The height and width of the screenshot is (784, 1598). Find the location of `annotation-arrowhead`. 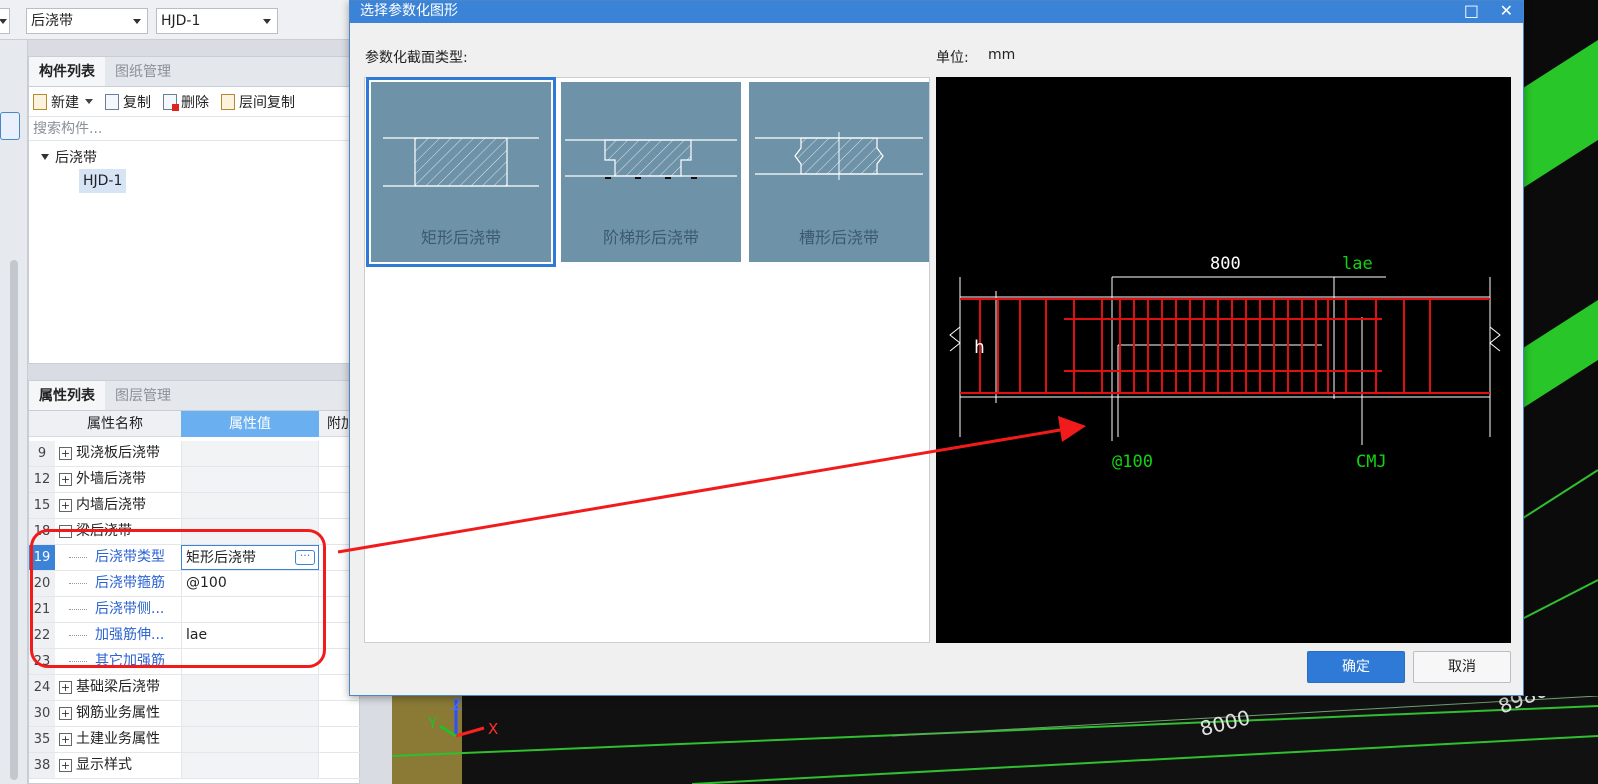

annotation-arrowhead is located at coordinates (1072, 429).